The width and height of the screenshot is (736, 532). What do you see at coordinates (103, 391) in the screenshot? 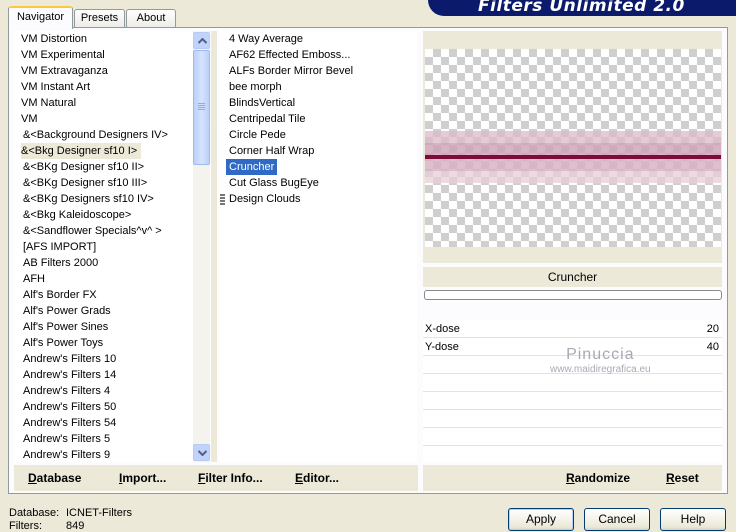
I see `category-item: Andrew's Filters 4` at bounding box center [103, 391].